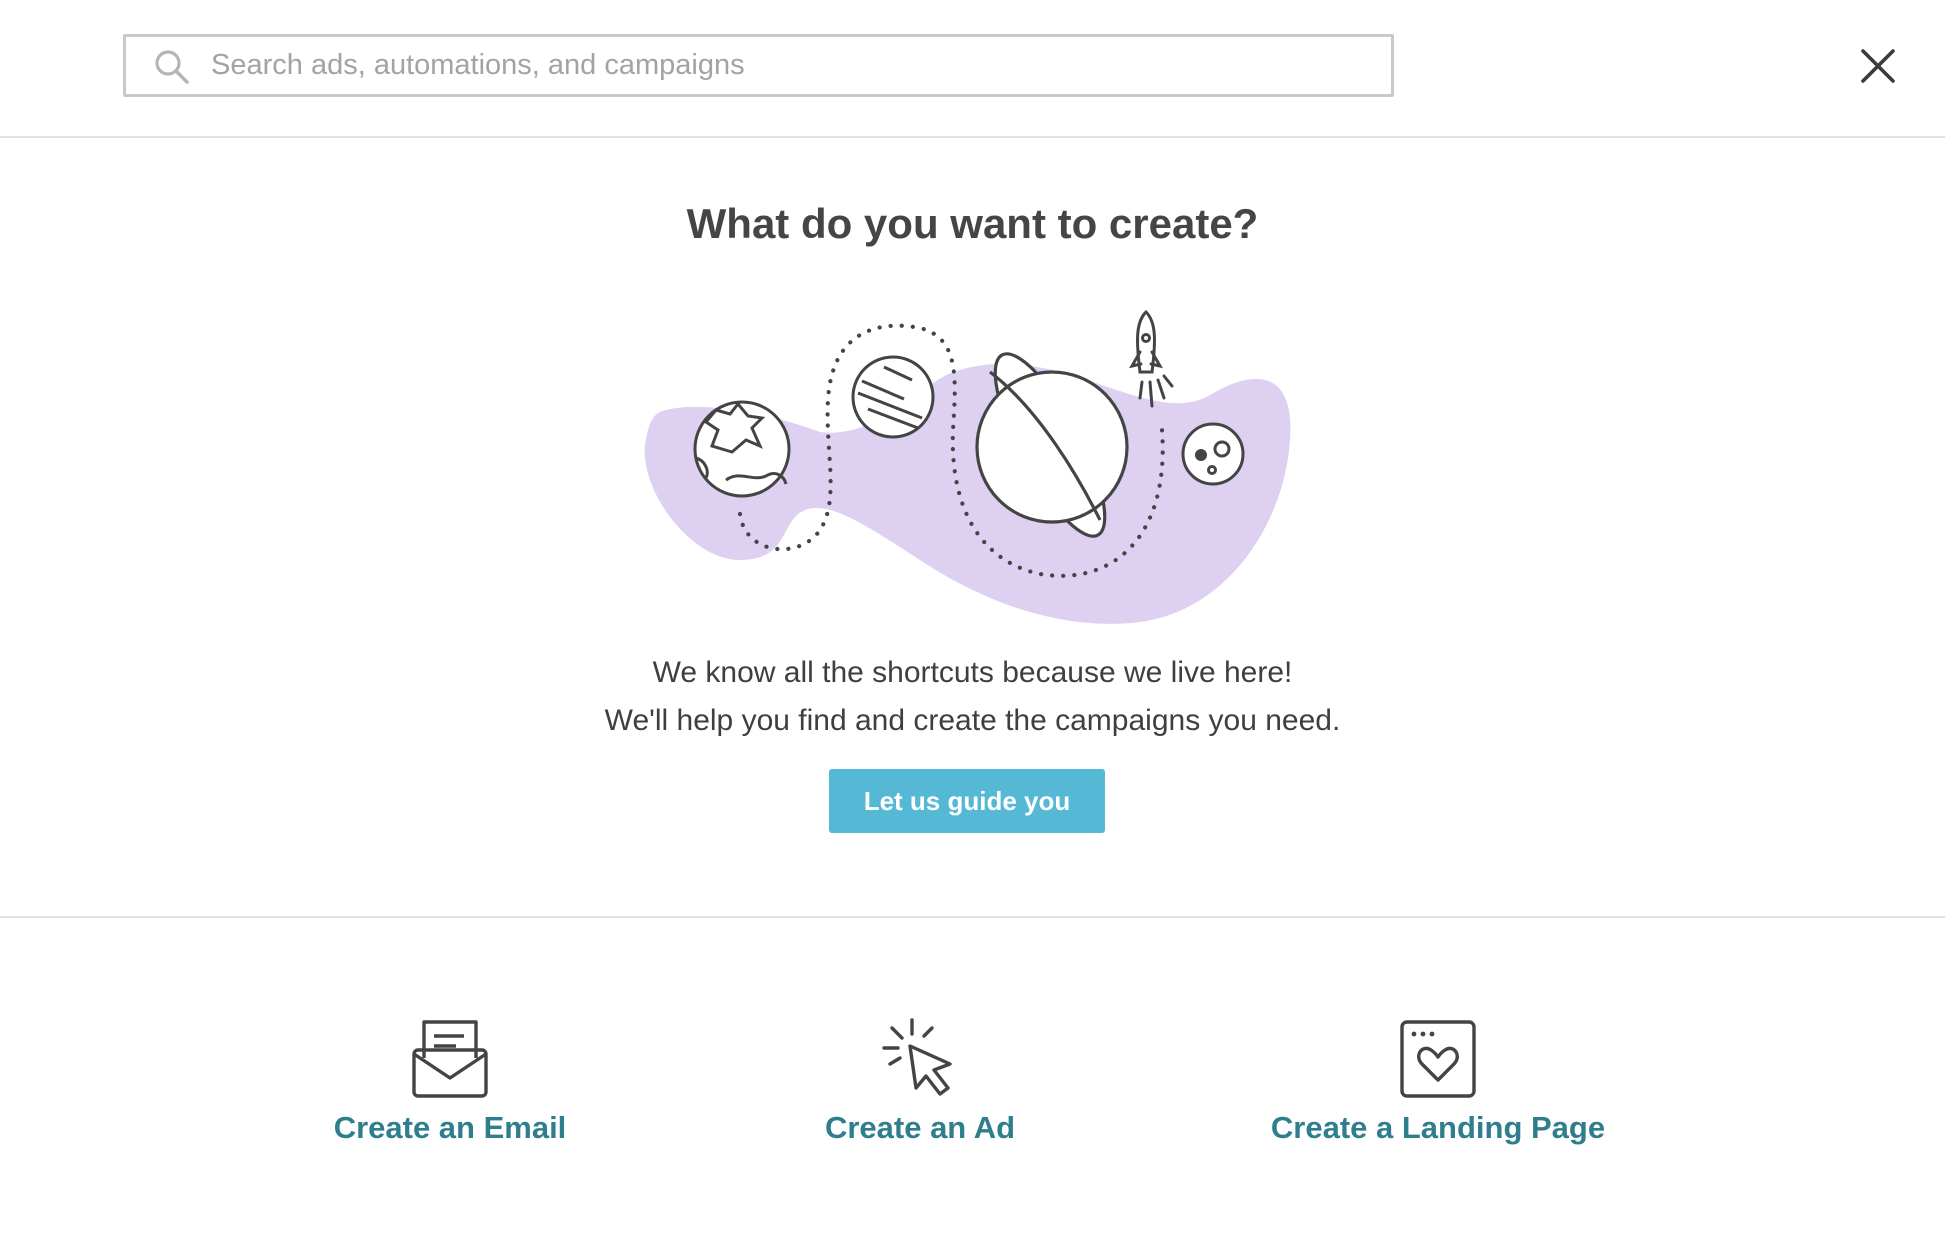  I want to click on create-ad-option: Create an Ad, so click(920, 1081).